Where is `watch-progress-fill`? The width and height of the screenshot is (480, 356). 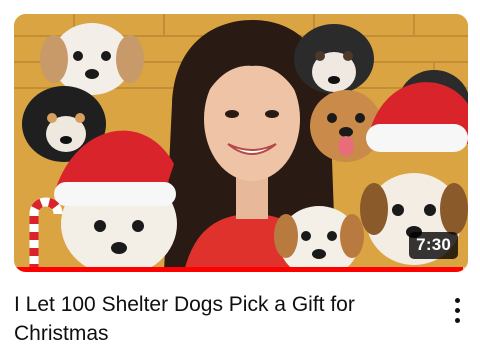
watch-progress-fill is located at coordinates (239, 269).